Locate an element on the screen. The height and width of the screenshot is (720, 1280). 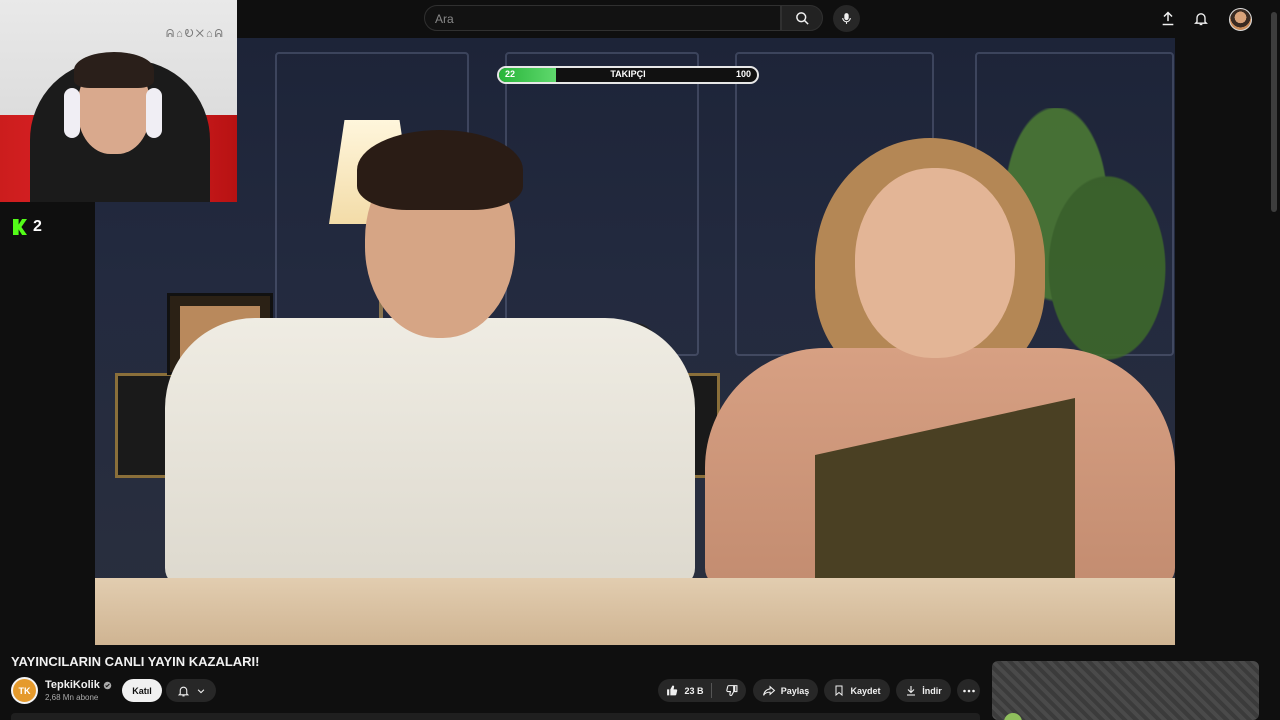
upload-button is located at coordinates (1168, 18).